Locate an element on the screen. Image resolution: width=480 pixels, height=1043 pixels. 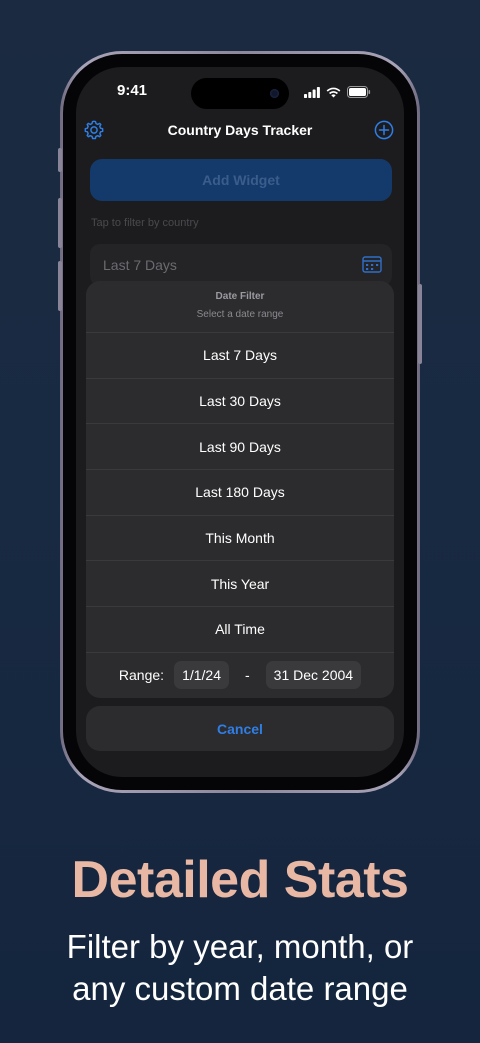
signal-icon is located at coordinates (312, 92).